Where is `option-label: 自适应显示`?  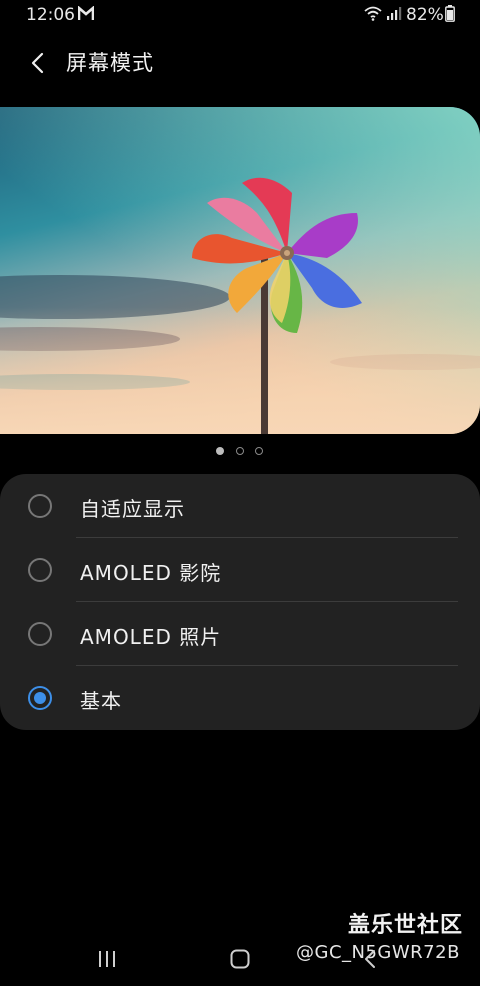
option-label: 自适应显示 is located at coordinates (132, 509).